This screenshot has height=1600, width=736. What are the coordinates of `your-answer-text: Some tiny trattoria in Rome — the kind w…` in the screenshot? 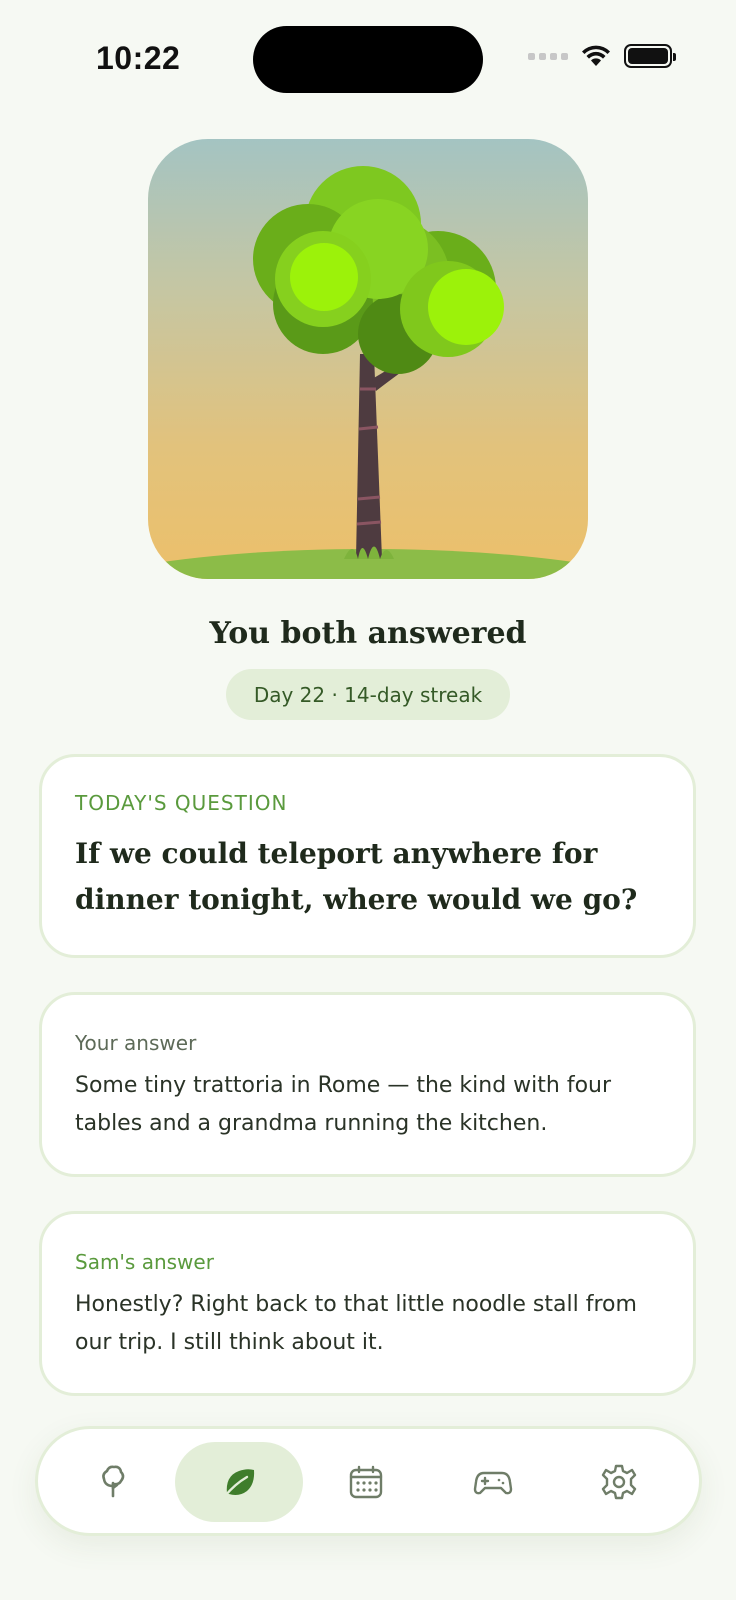 It's located at (343, 1104).